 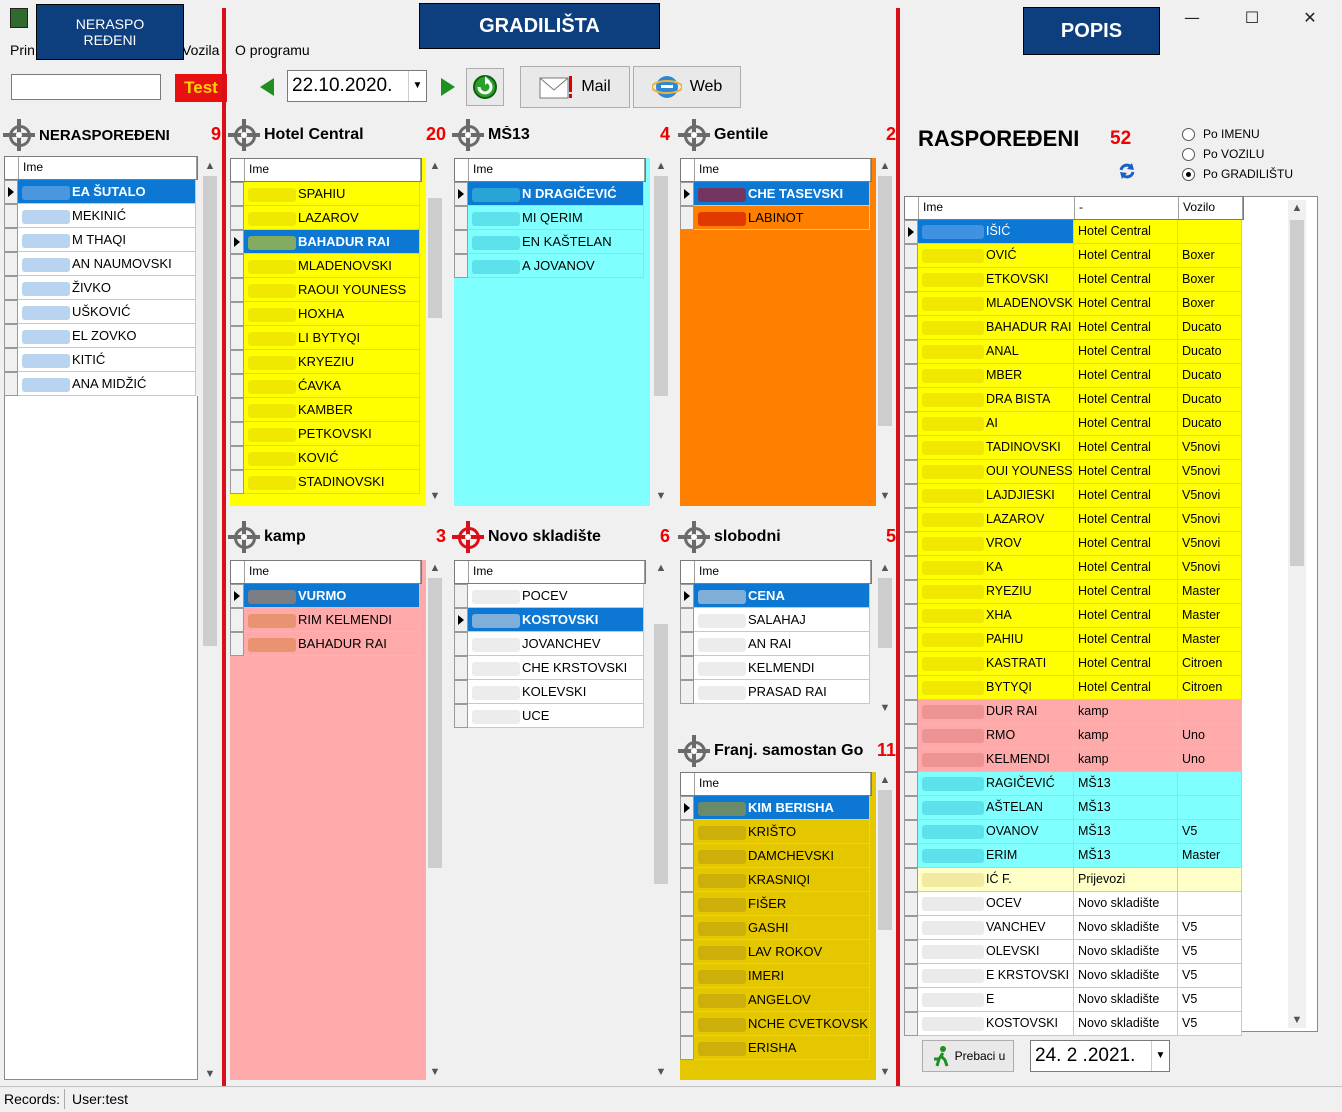 What do you see at coordinates (776, 1000) in the screenshot?
I see `list-item: ANGELOV` at bounding box center [776, 1000].